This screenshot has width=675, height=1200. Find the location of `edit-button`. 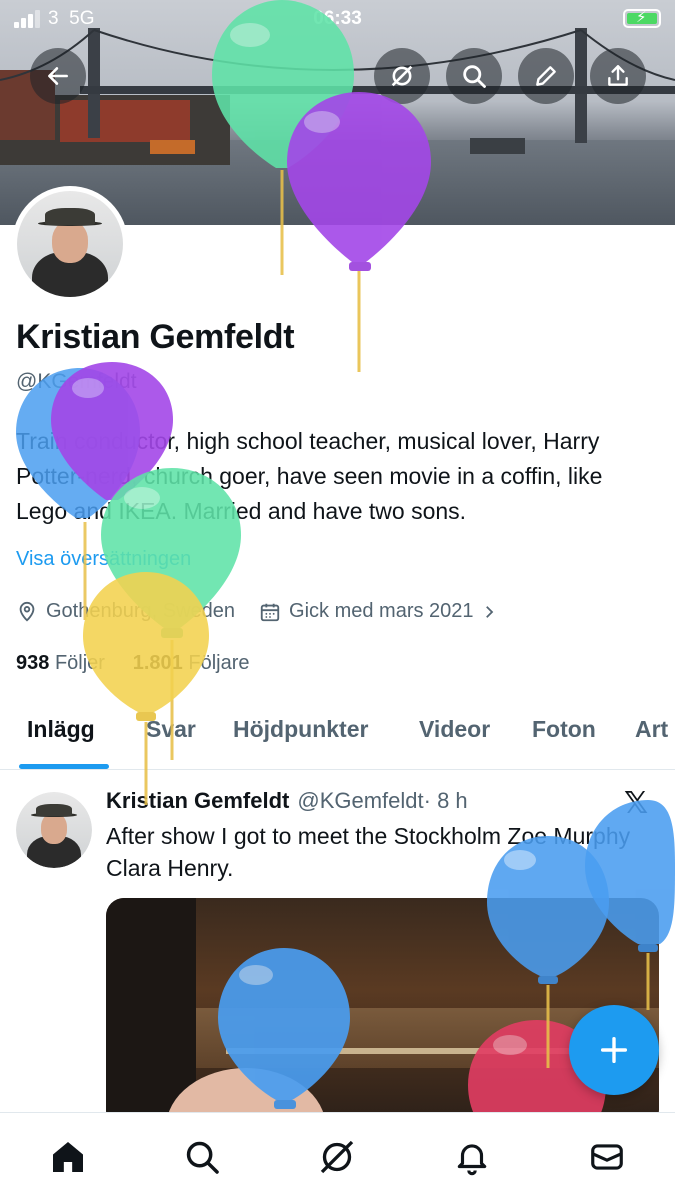

edit-button is located at coordinates (546, 76).